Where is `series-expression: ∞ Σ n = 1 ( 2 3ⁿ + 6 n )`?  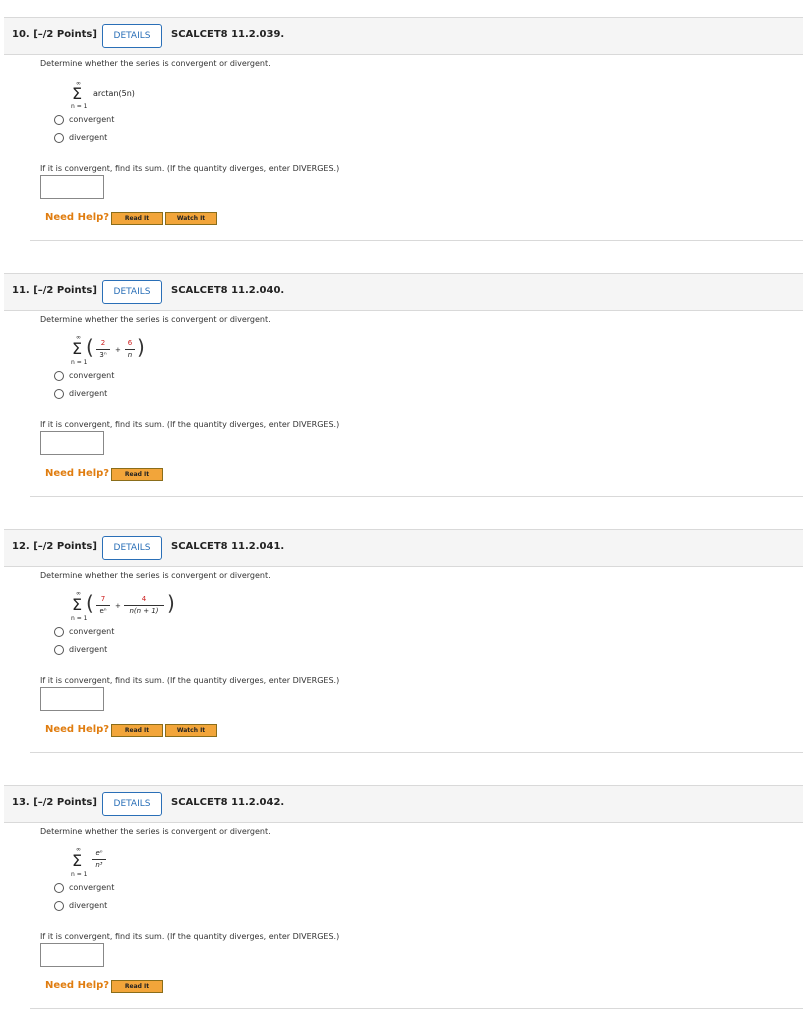 series-expression: ∞ Σ n = 1 ( 2 3ⁿ + 6 n ) is located at coordinates (130, 353).